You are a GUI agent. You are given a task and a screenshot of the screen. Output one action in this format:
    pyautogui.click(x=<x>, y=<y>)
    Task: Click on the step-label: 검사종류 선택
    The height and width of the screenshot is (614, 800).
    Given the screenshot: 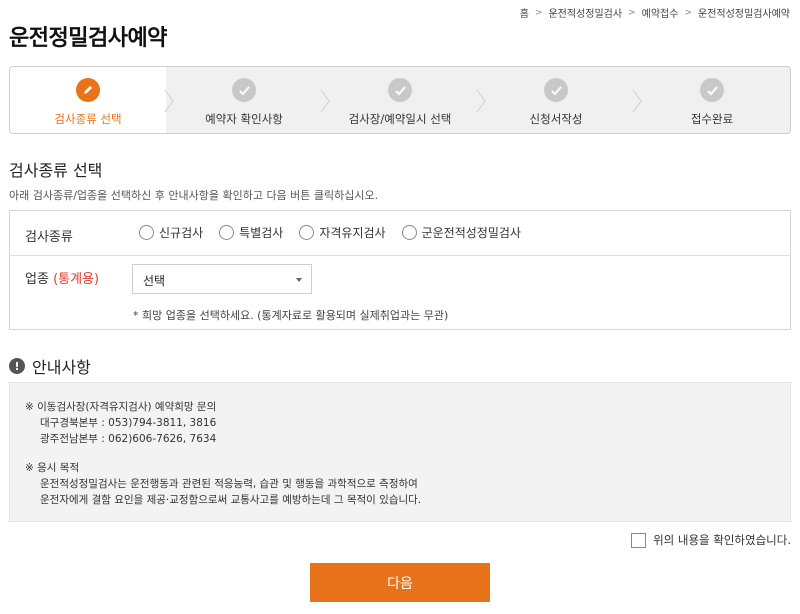 What is the action you would take?
    pyautogui.click(x=88, y=119)
    